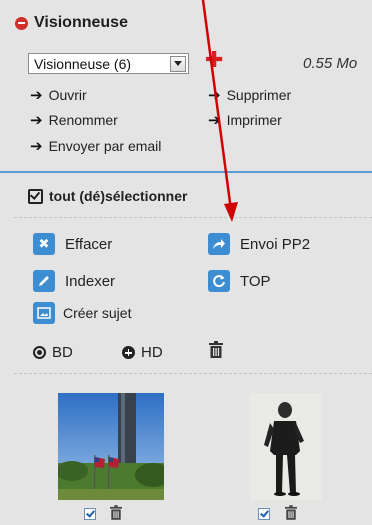 The height and width of the screenshot is (525, 372). I want to click on delete-action: ➔ Supprimer, so click(249, 95).